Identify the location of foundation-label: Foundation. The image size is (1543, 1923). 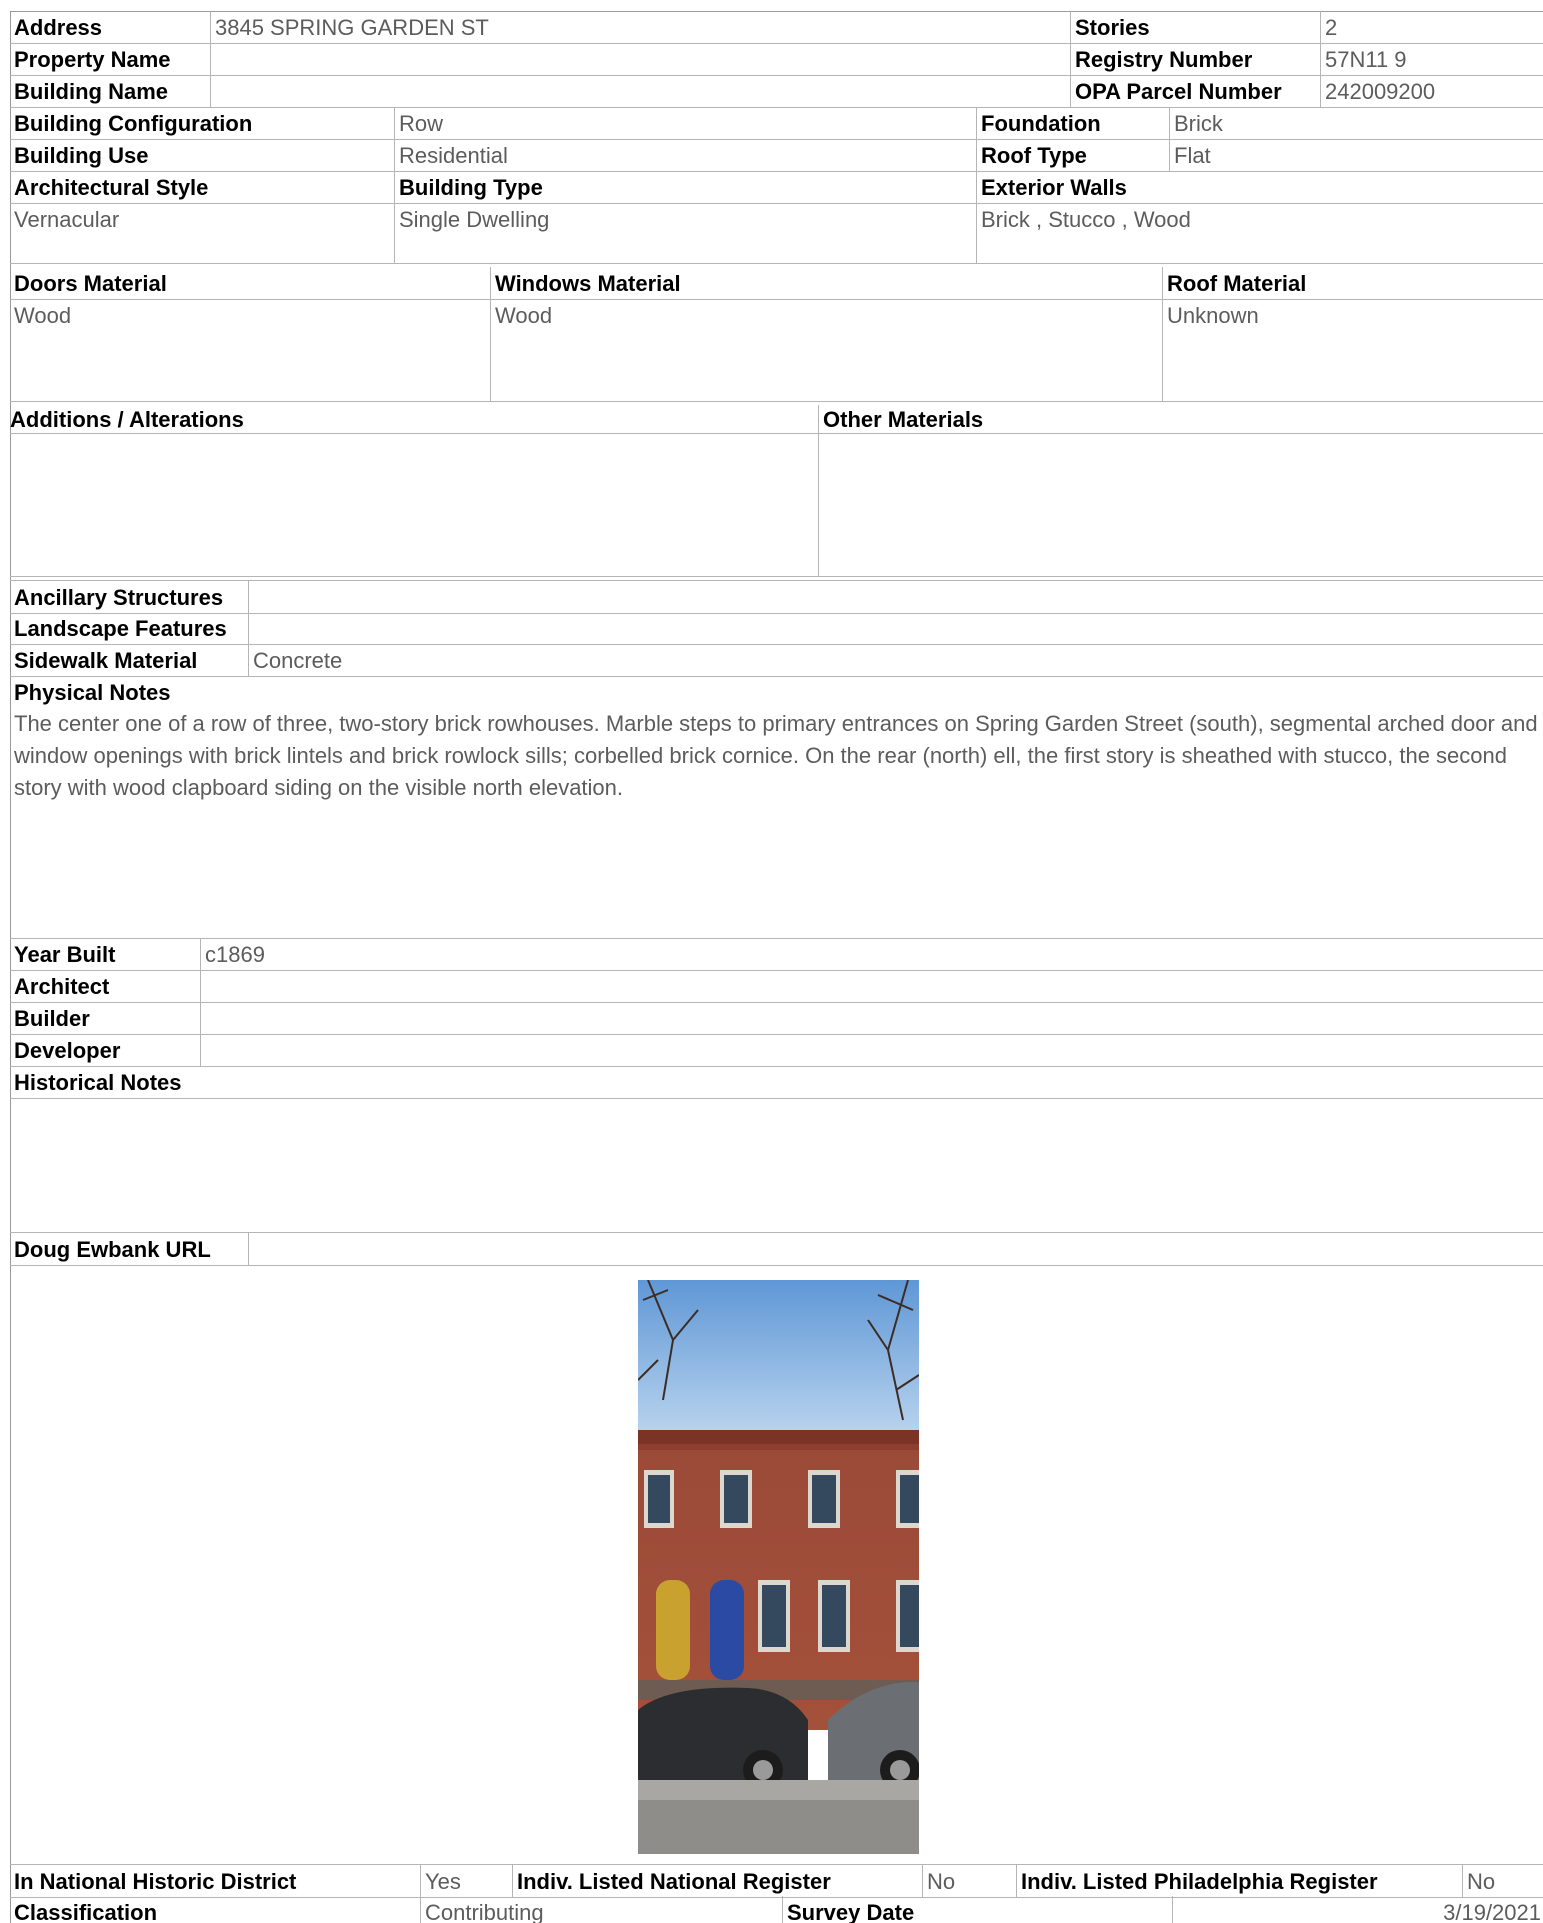
(1072, 123).